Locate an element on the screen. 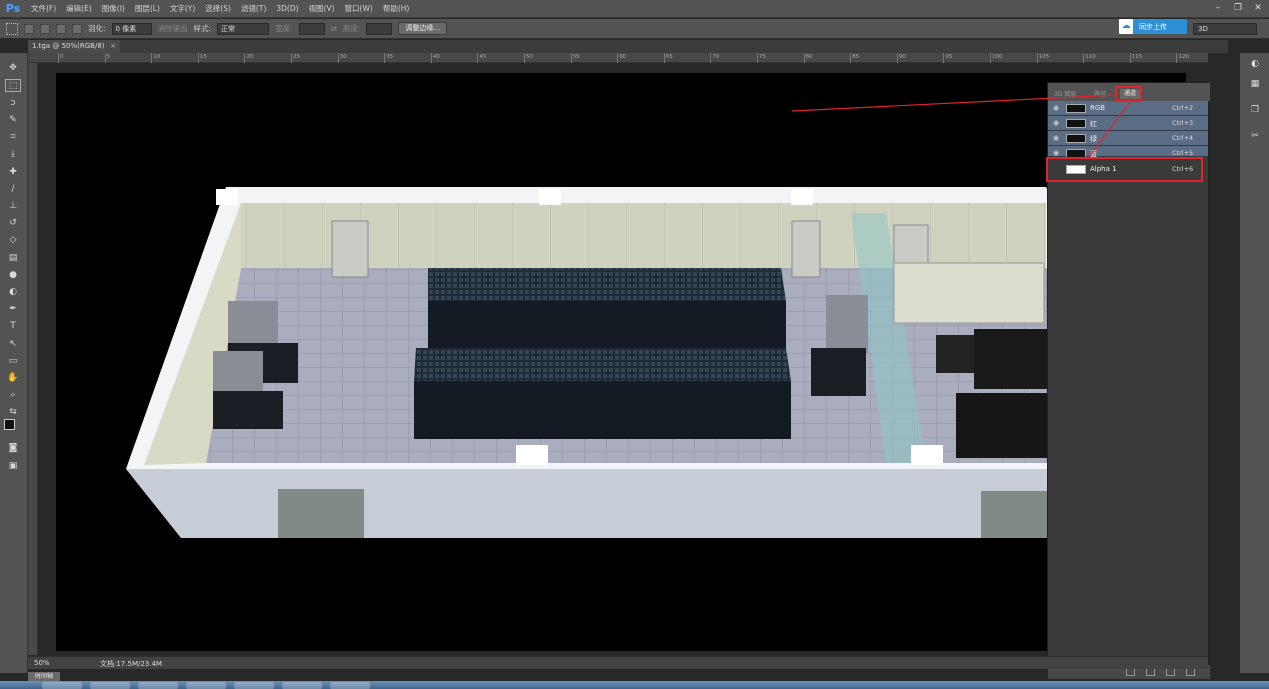  menu-view: 视图(V) is located at coordinates (322, 9).